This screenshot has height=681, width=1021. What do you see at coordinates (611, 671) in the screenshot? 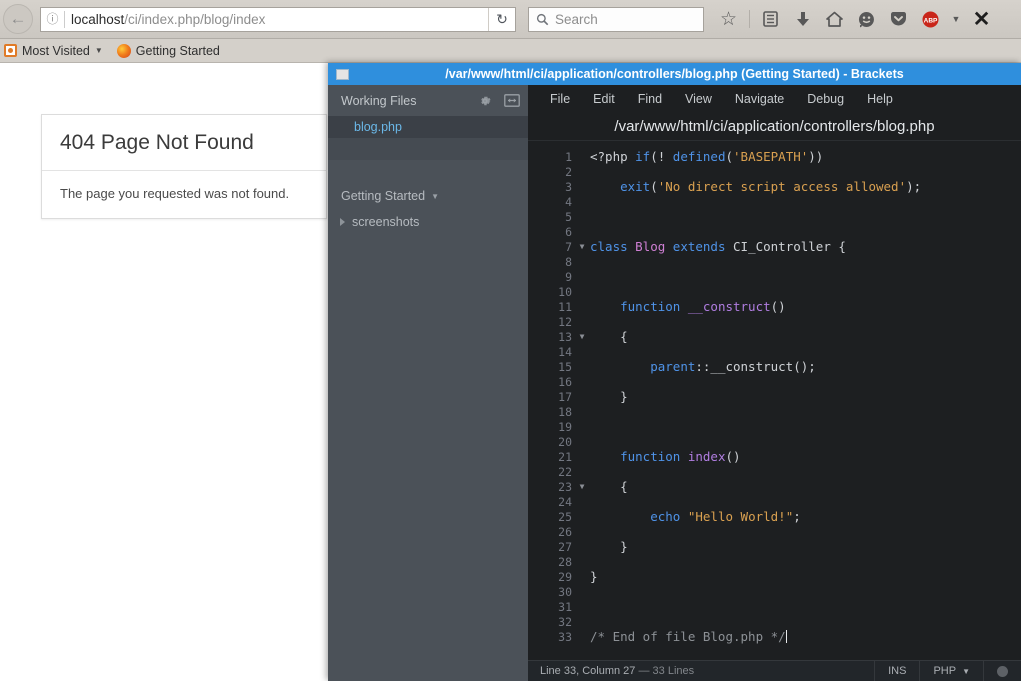
I see `cursor-position: Line 33, Column 27 — 33 Lines` at bounding box center [611, 671].